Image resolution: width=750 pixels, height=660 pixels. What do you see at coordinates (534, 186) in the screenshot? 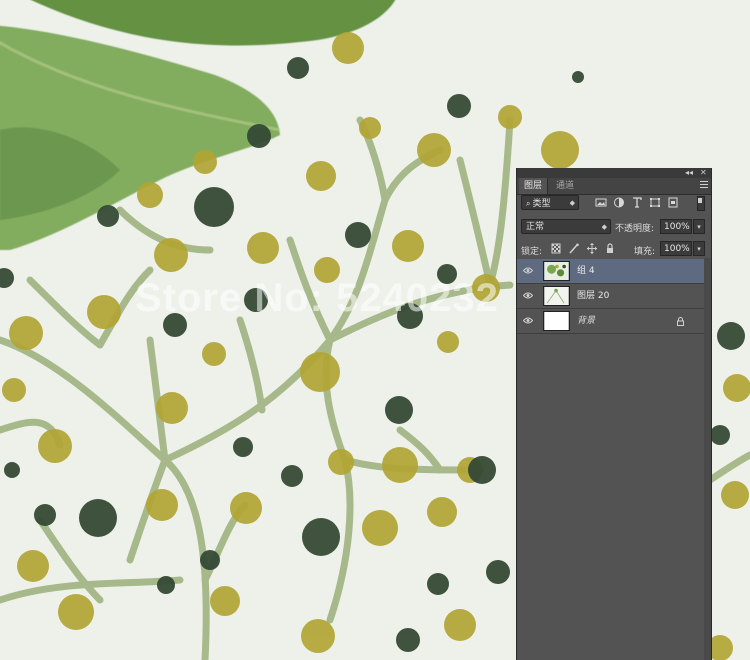
I see `tab-layers: 图层` at bounding box center [534, 186].